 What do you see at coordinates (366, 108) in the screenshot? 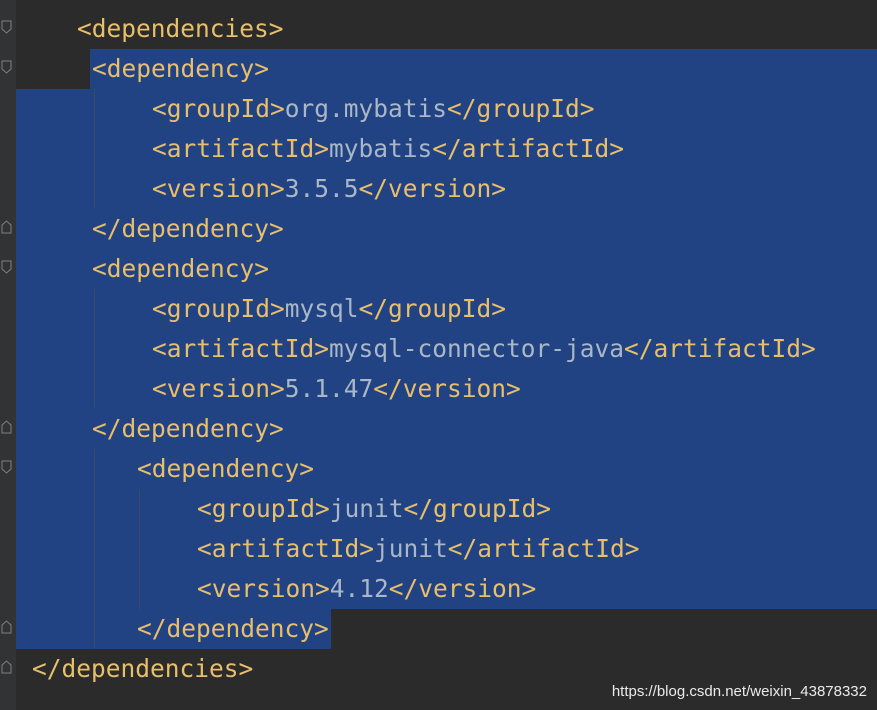
I see `xml-text: org.mybatis` at bounding box center [366, 108].